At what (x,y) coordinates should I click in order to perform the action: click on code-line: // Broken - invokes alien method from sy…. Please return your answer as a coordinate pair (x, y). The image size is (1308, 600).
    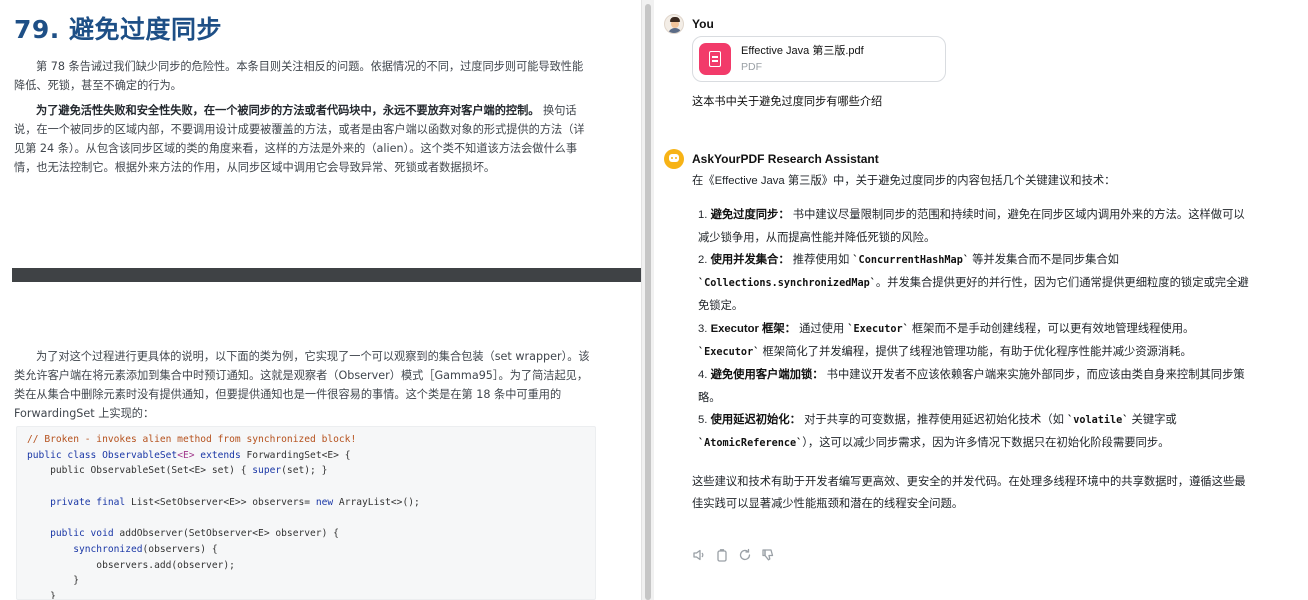
    Looking at the image, I should click on (192, 439).